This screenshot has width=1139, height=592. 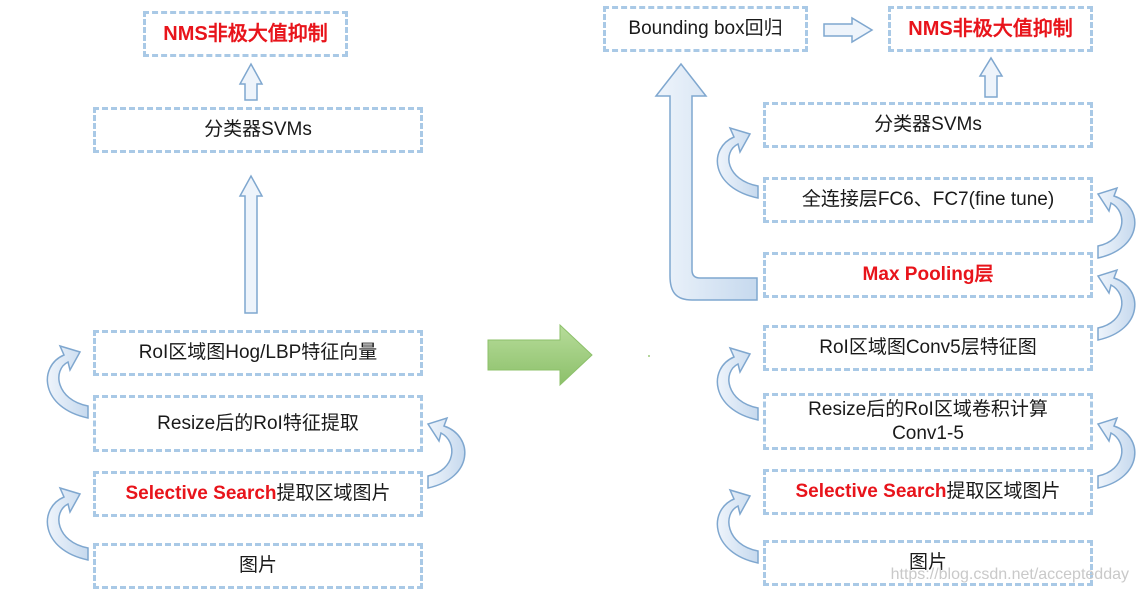 I want to click on left-selective-box: Selective Search提取区域图片, so click(x=258, y=494).